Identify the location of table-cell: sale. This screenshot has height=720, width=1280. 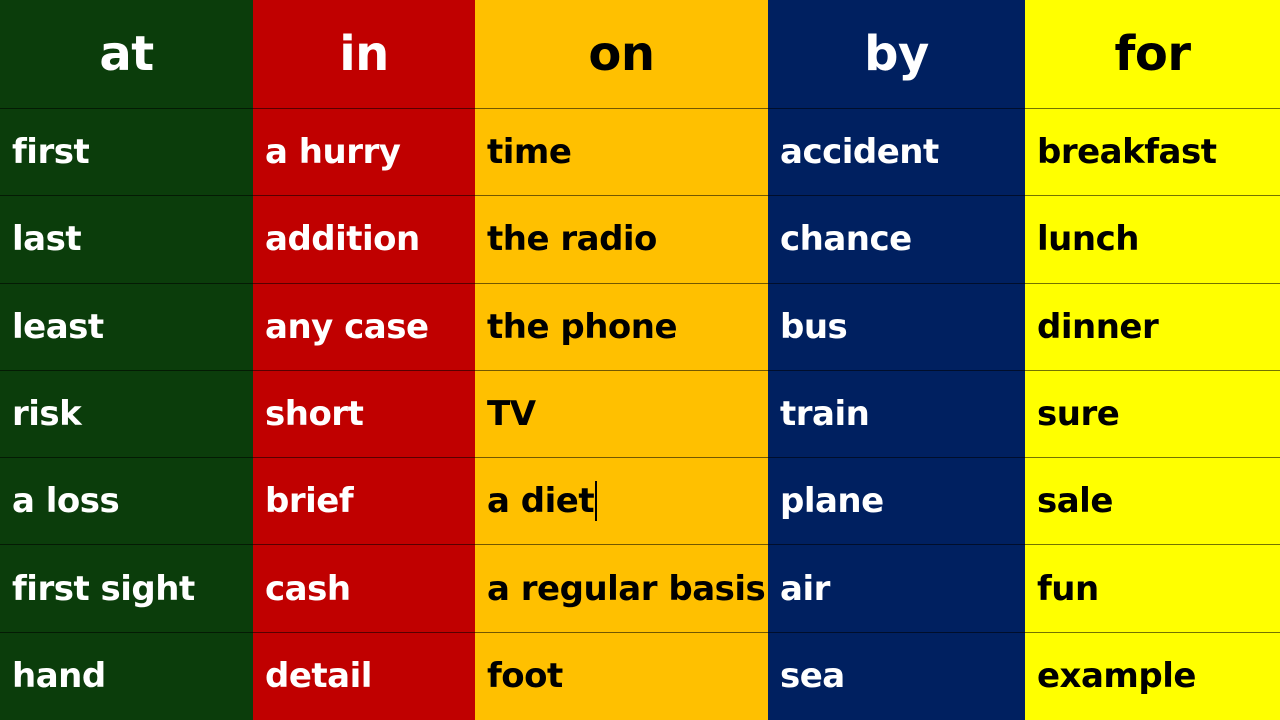
(1152, 502).